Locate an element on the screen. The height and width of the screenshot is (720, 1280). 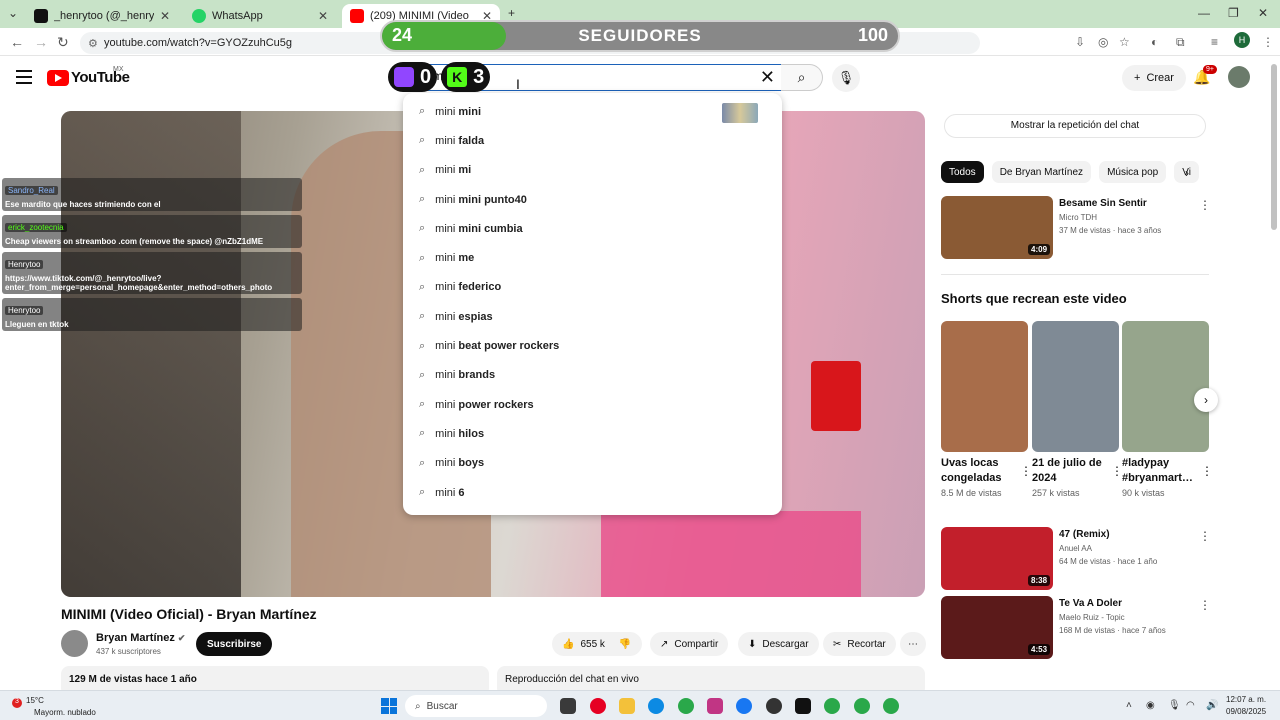
chrome-icon is located at coordinates (686, 706).